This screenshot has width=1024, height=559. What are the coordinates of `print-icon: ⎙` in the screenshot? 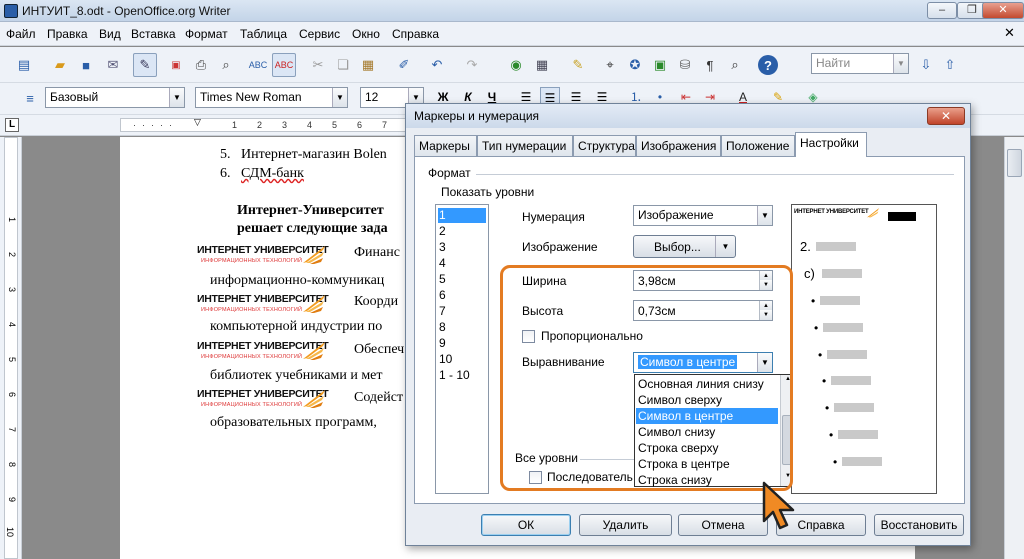 It's located at (201, 65).